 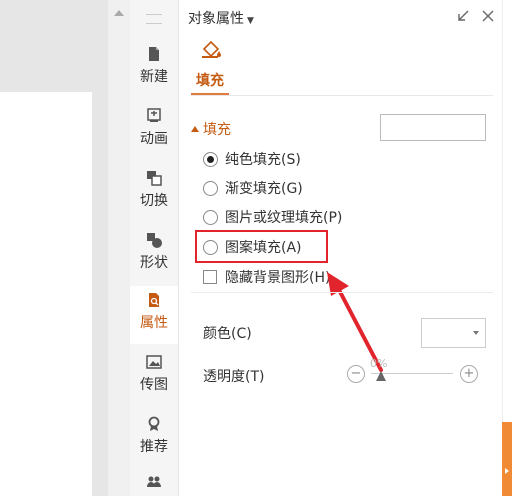 I want to click on collapse-triangle-icon, so click(x=195, y=129).